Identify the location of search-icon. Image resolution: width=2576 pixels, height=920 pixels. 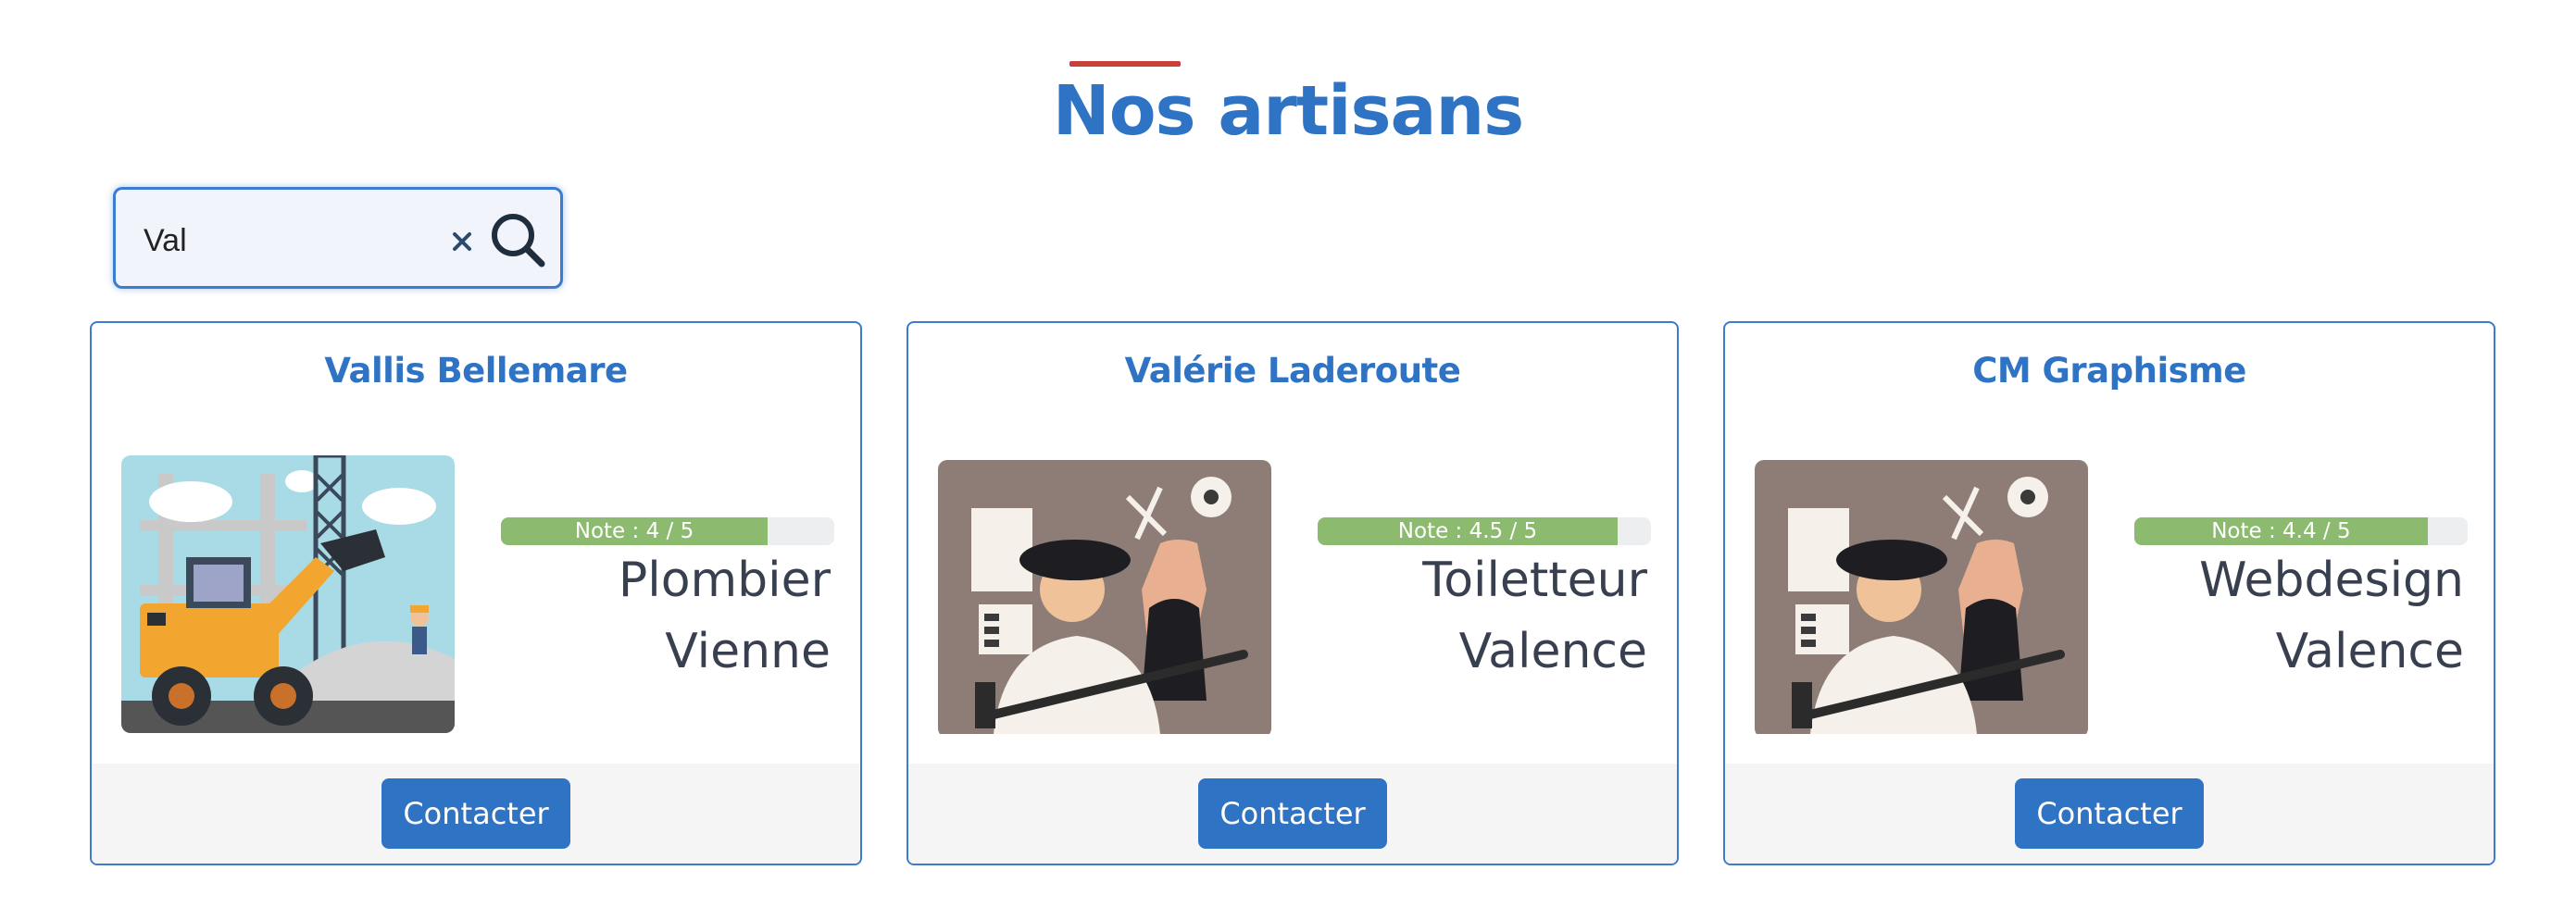
(518, 241).